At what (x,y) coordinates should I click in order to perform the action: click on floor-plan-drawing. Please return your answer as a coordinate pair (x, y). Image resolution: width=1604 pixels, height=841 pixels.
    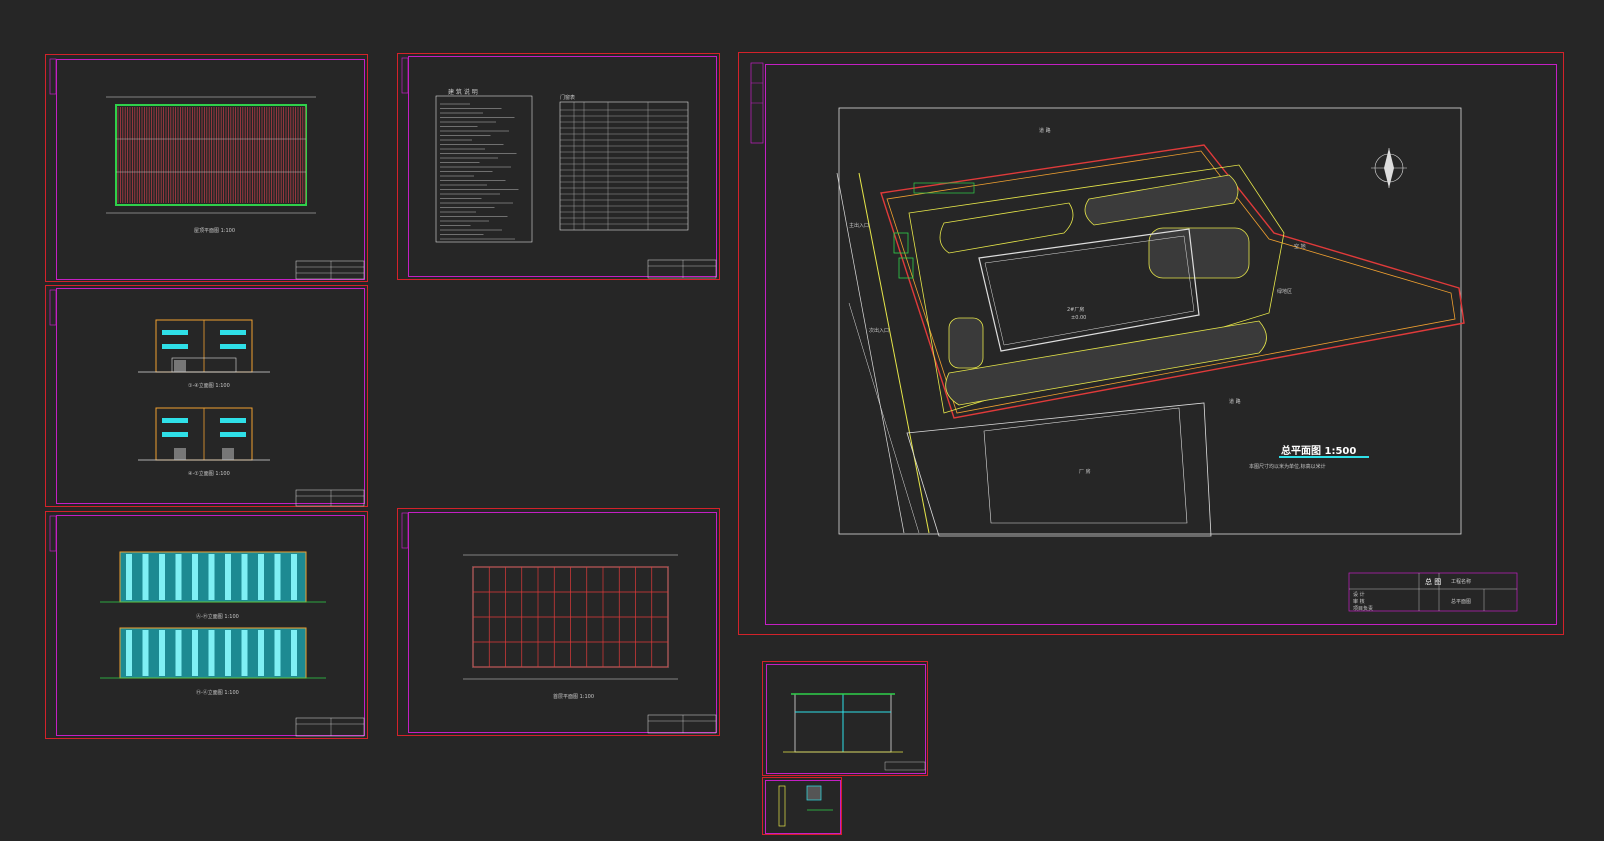
    Looking at the image, I should click on (559, 623).